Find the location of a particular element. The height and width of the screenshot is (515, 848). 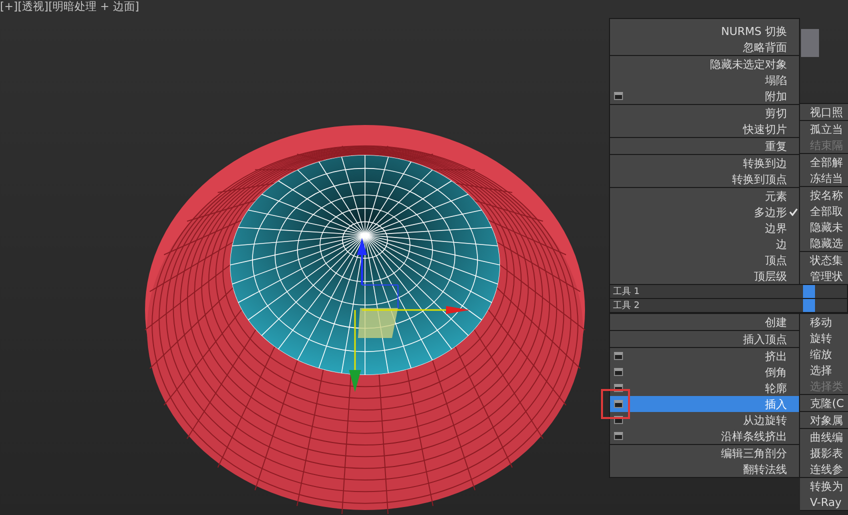

menu-item: 隐藏未选定对象 is located at coordinates (704, 64).